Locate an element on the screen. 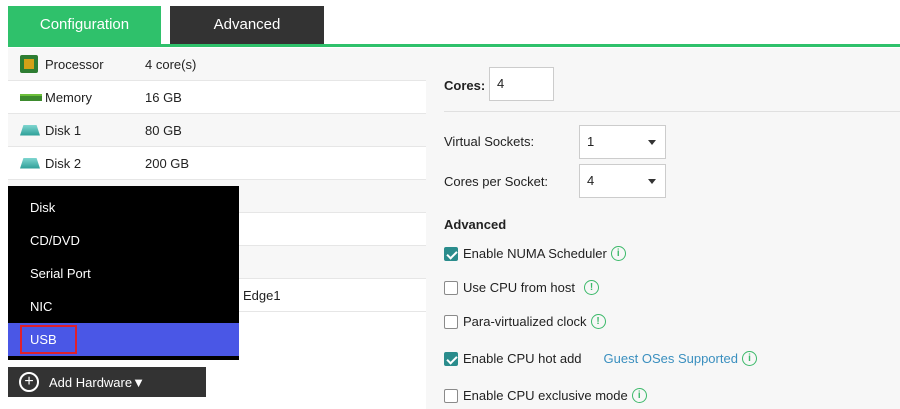 This screenshot has width=900, height=409. add-hardware-menu: Disk CD/DVD Serial Port NIC USB is located at coordinates (123, 273).